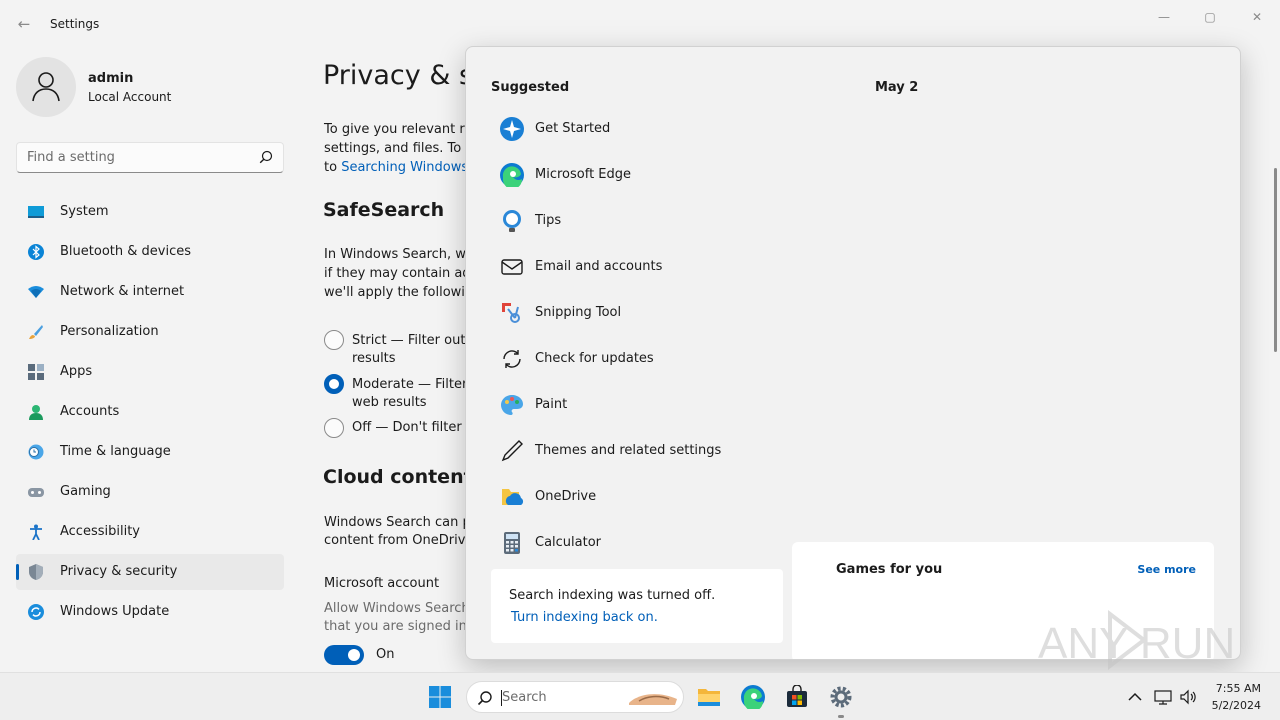 This screenshot has height=720, width=1280. What do you see at coordinates (410, 393) in the screenshot?
I see `radio-moderate-label: Moderate — Filter web results` at bounding box center [410, 393].